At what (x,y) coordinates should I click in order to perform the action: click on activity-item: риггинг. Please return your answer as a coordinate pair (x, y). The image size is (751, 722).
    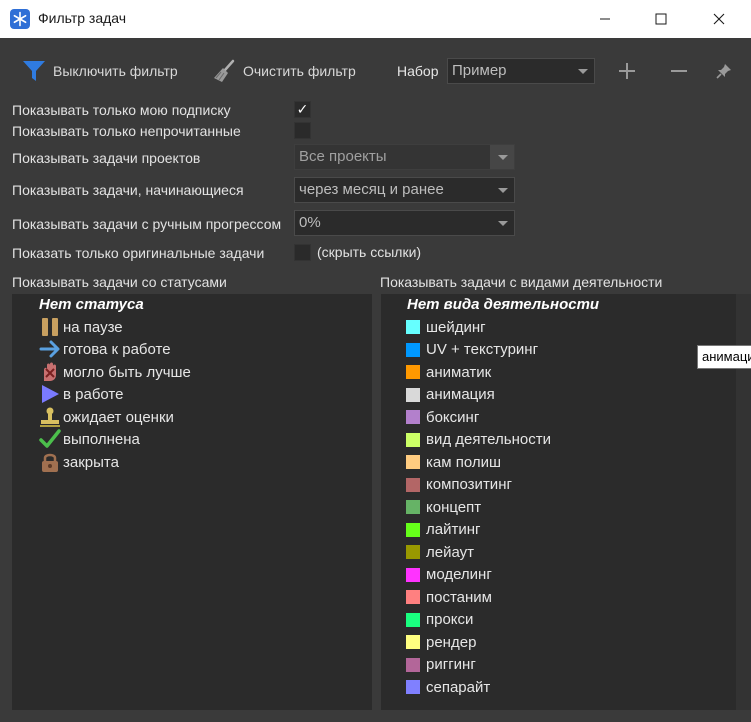
    Looking at the image, I should click on (441, 665).